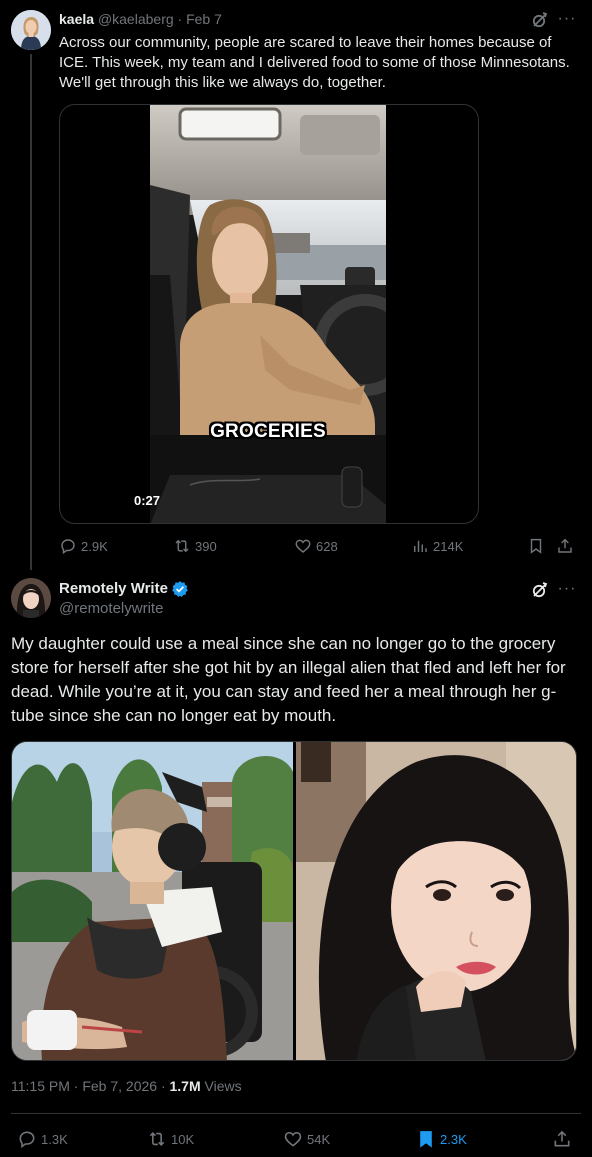 This screenshot has height=1157, width=592. Describe the element at coordinates (180, 589) in the screenshot. I see `verified-badge-icon` at that location.